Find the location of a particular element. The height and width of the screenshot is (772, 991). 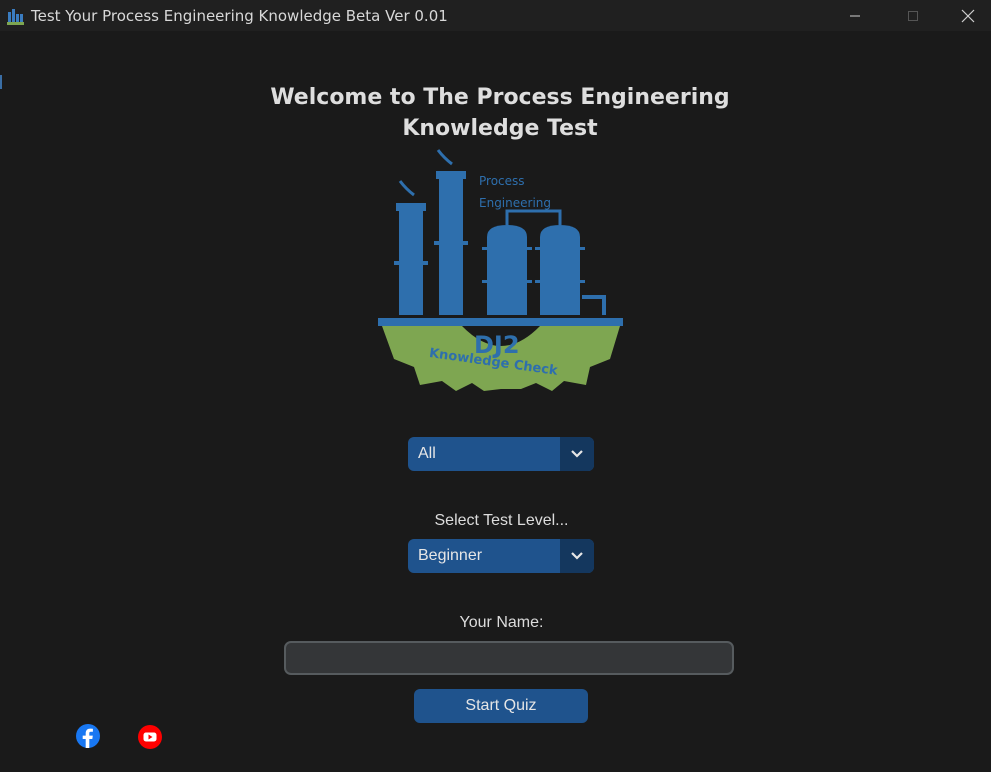

name-input is located at coordinates (509, 658).